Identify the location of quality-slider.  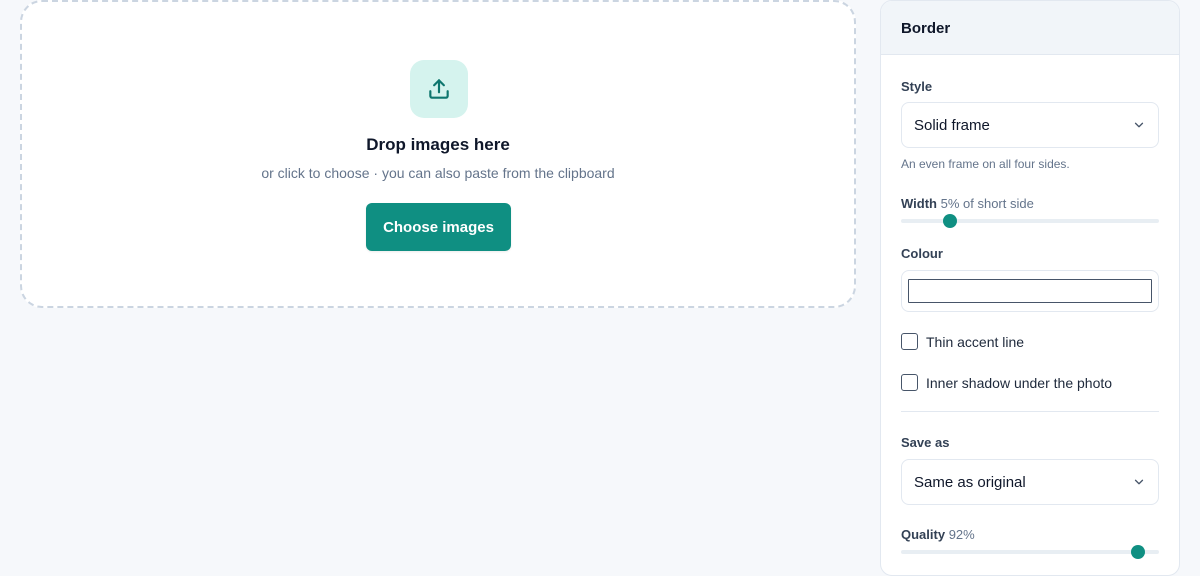
(1030, 552).